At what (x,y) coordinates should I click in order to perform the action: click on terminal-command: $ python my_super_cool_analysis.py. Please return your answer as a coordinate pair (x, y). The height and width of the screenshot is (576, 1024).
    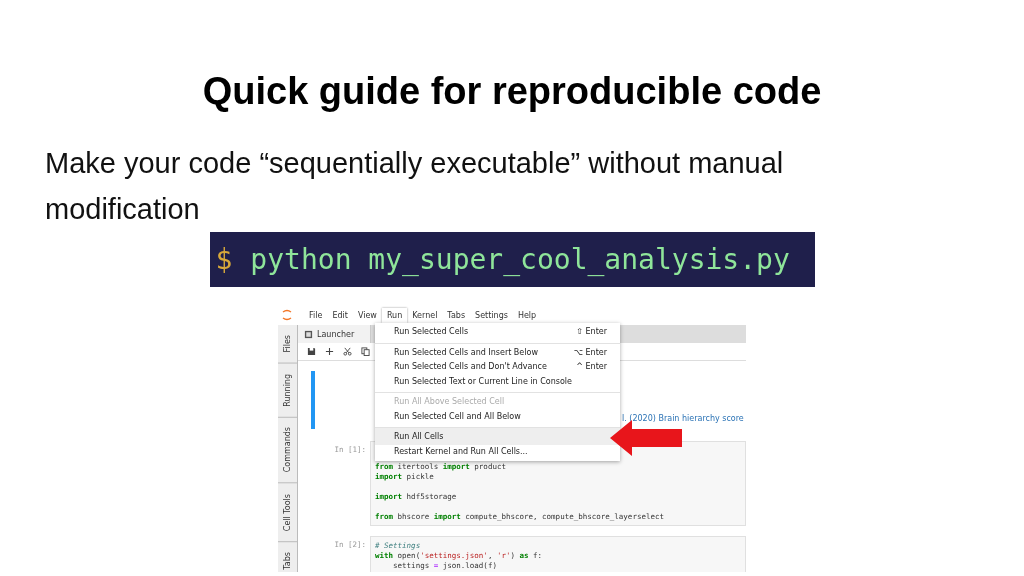
    Looking at the image, I should click on (512, 259).